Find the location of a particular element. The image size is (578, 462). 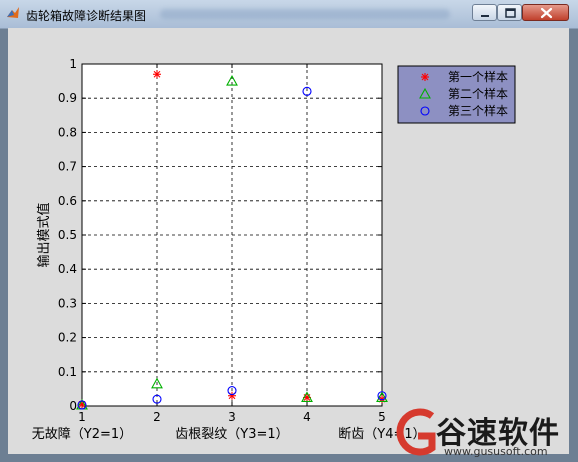

y-tick-label: 0.3 is located at coordinates (67, 303).